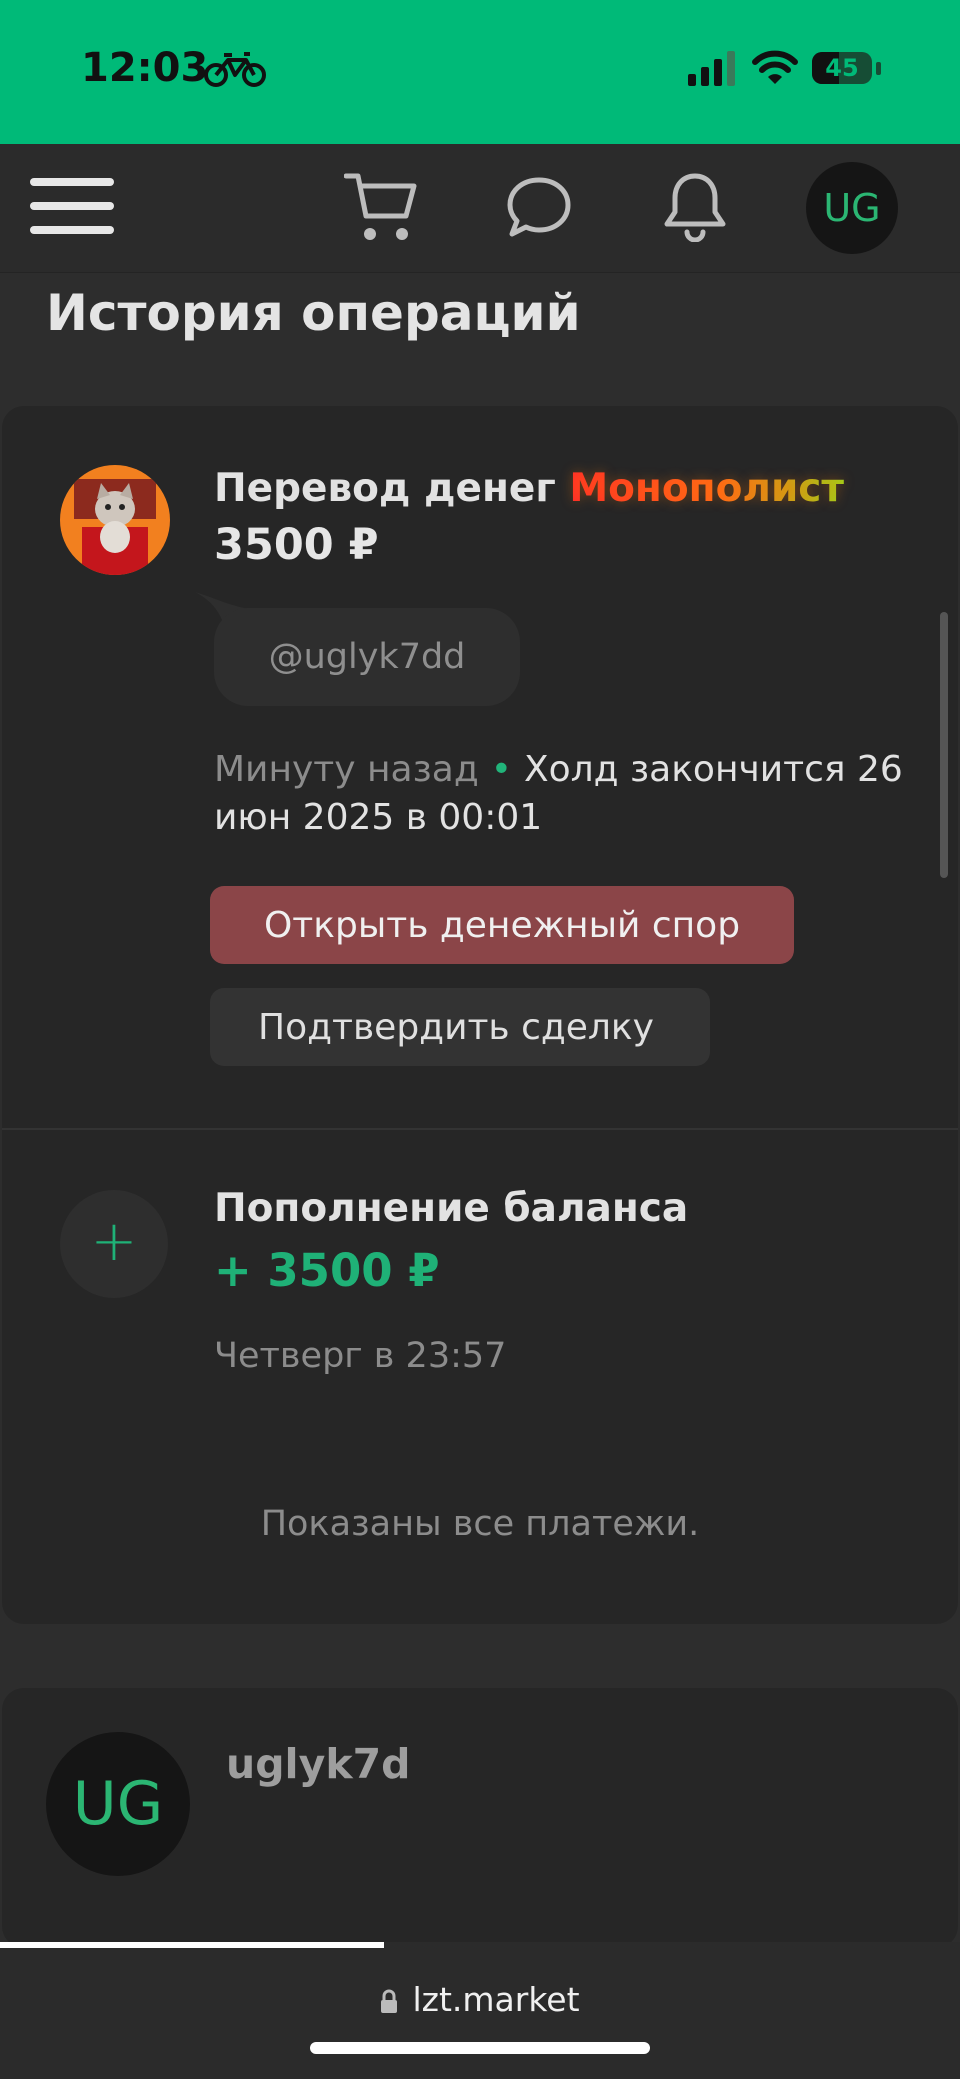 The image size is (960, 2079). I want to click on transaction-amount: 3500 ₽, so click(296, 545).